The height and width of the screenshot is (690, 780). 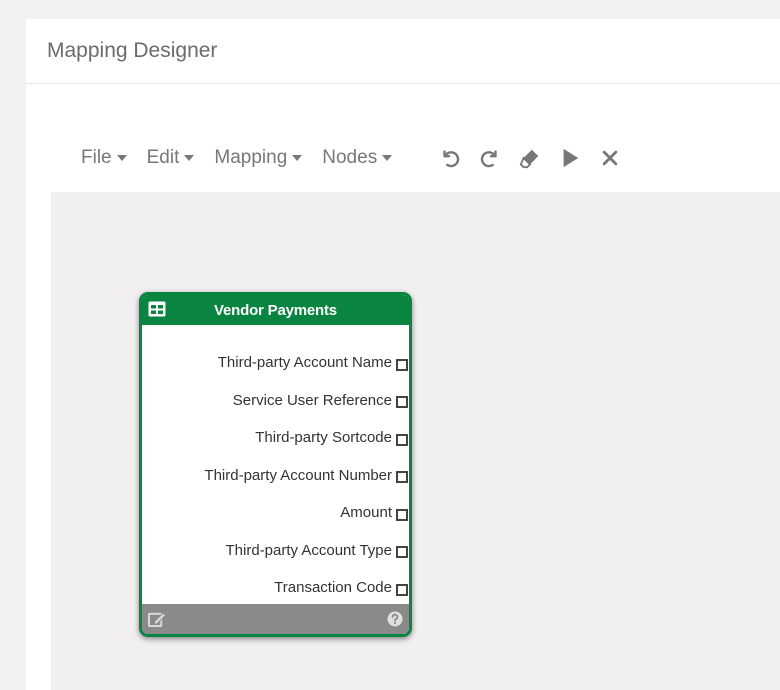 I want to click on panel-header: Mapping Designer, so click(x=403, y=51).